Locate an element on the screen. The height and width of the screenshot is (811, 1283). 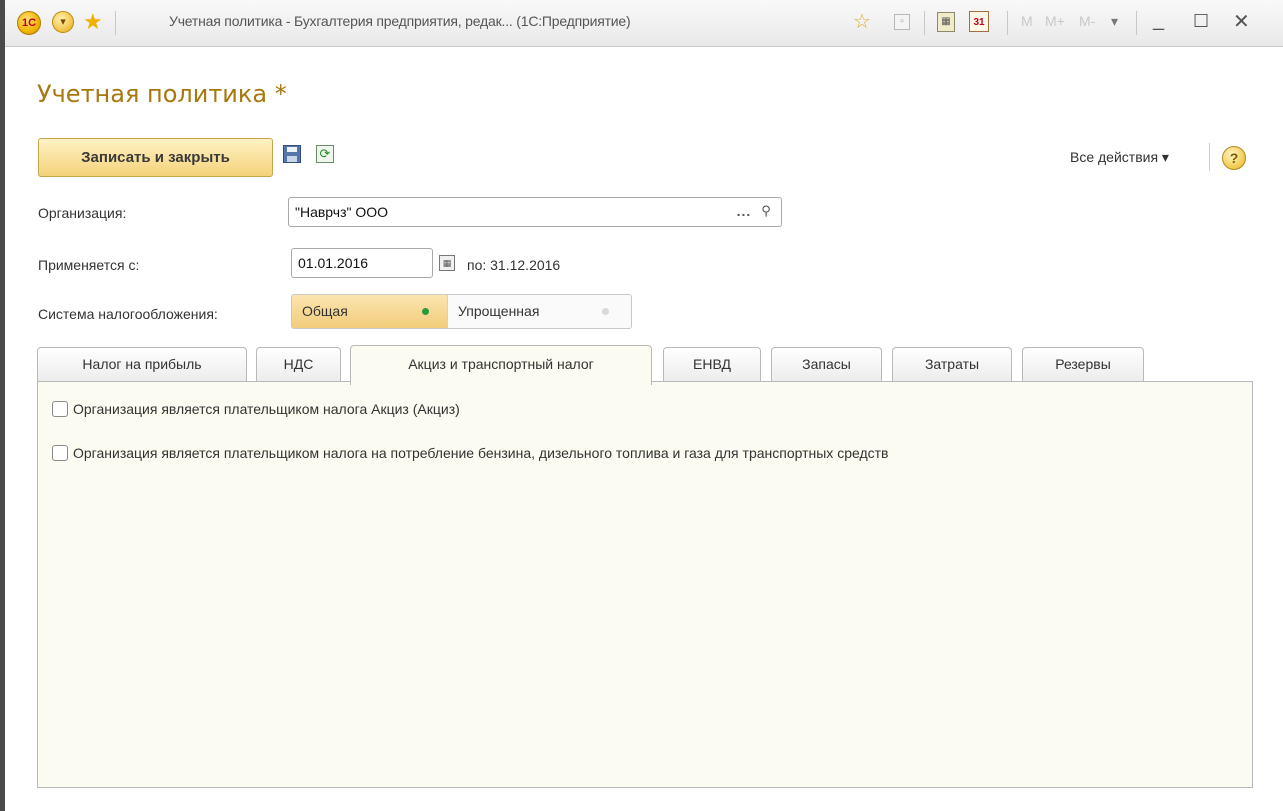
save-and-close-button: Записать и закрыть is located at coordinates (155, 157).